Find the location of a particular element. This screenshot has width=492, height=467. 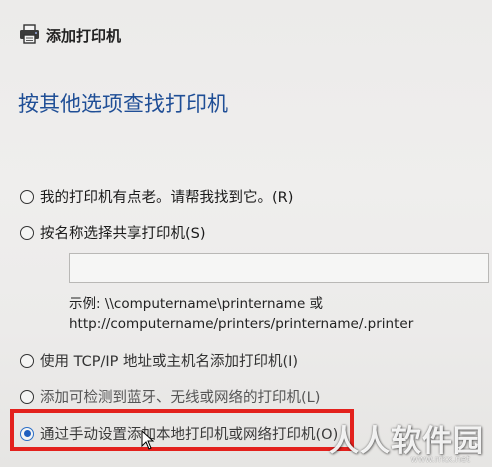

option-old-printer: 我的打印机有点老。请帮我找到它。(R) is located at coordinates (156, 196).